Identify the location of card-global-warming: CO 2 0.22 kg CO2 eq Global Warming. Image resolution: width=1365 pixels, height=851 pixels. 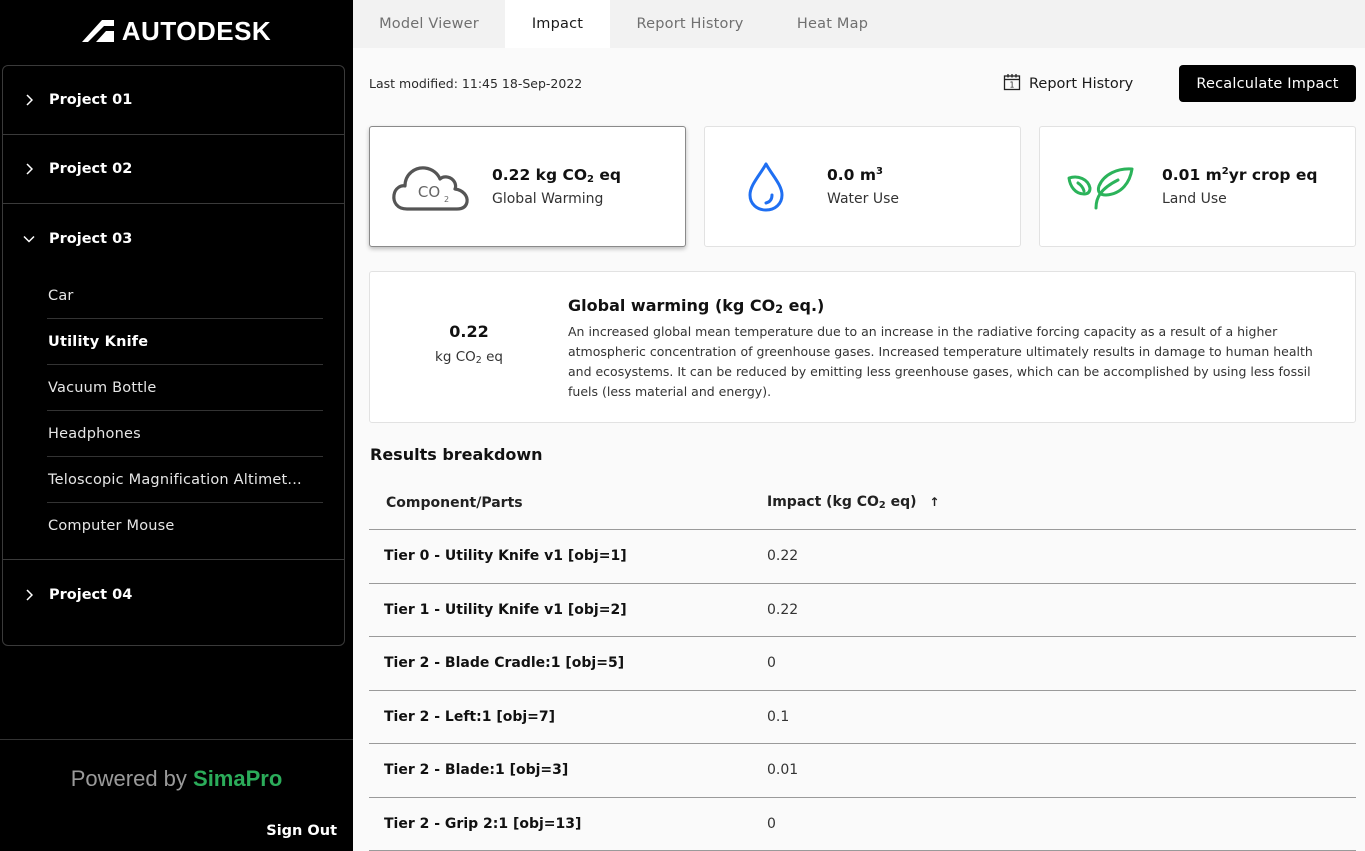
(527, 186).